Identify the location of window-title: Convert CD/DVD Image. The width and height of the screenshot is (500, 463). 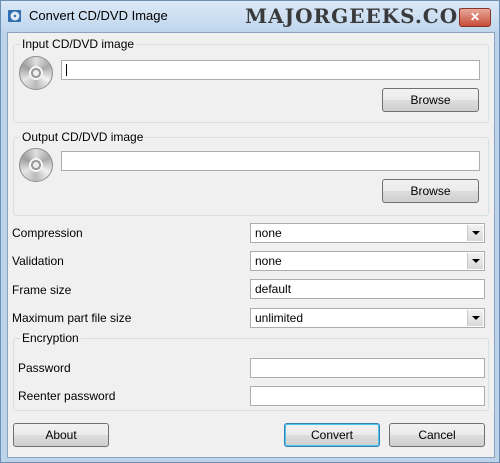
(98, 15).